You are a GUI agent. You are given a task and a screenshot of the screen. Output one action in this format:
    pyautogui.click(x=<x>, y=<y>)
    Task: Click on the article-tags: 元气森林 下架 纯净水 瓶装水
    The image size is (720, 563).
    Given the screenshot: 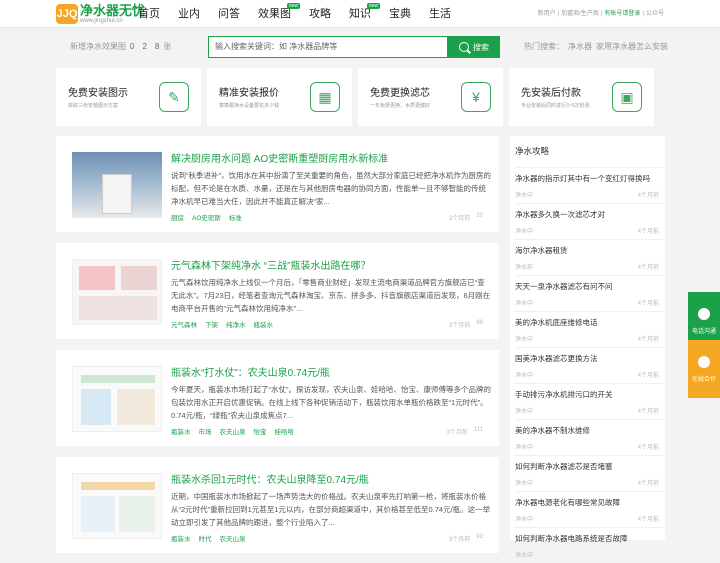 What is the action you would take?
    pyautogui.click(x=226, y=324)
    